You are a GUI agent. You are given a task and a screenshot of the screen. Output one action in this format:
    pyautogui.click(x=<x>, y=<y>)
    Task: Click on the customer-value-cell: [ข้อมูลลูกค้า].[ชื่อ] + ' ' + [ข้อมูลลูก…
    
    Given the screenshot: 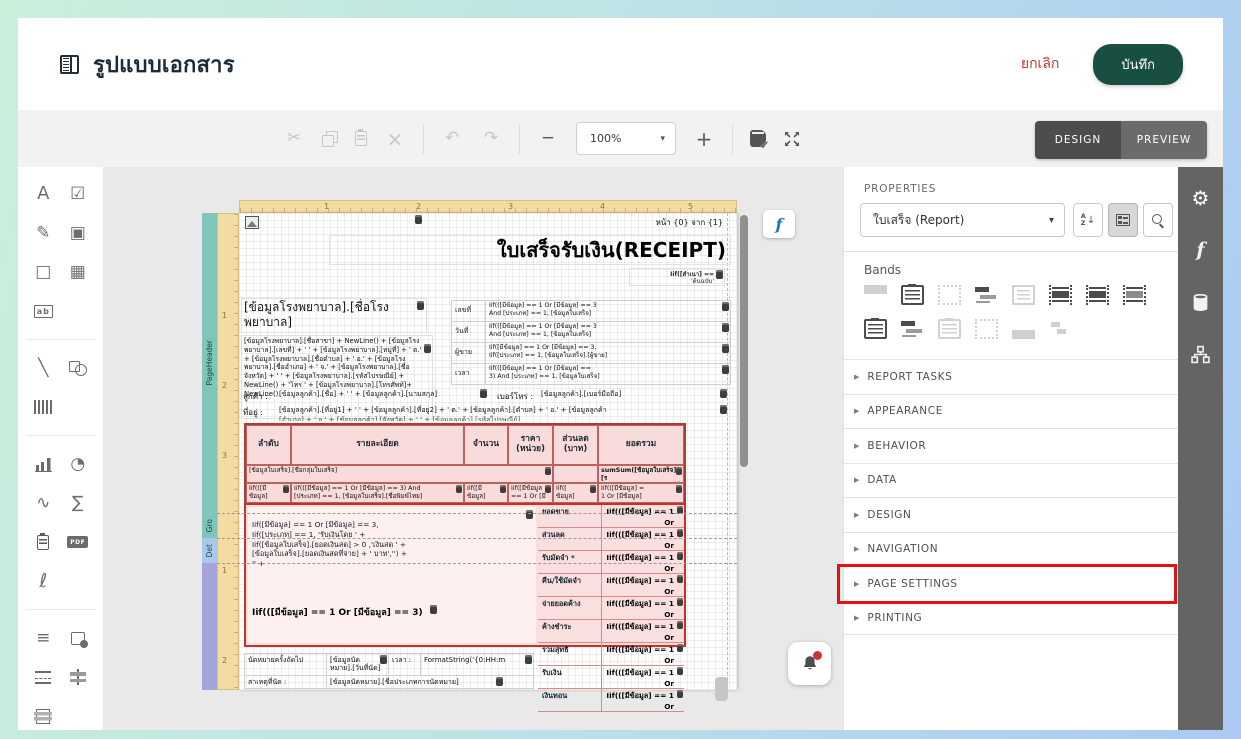 What is the action you would take?
    pyautogui.click(x=383, y=394)
    